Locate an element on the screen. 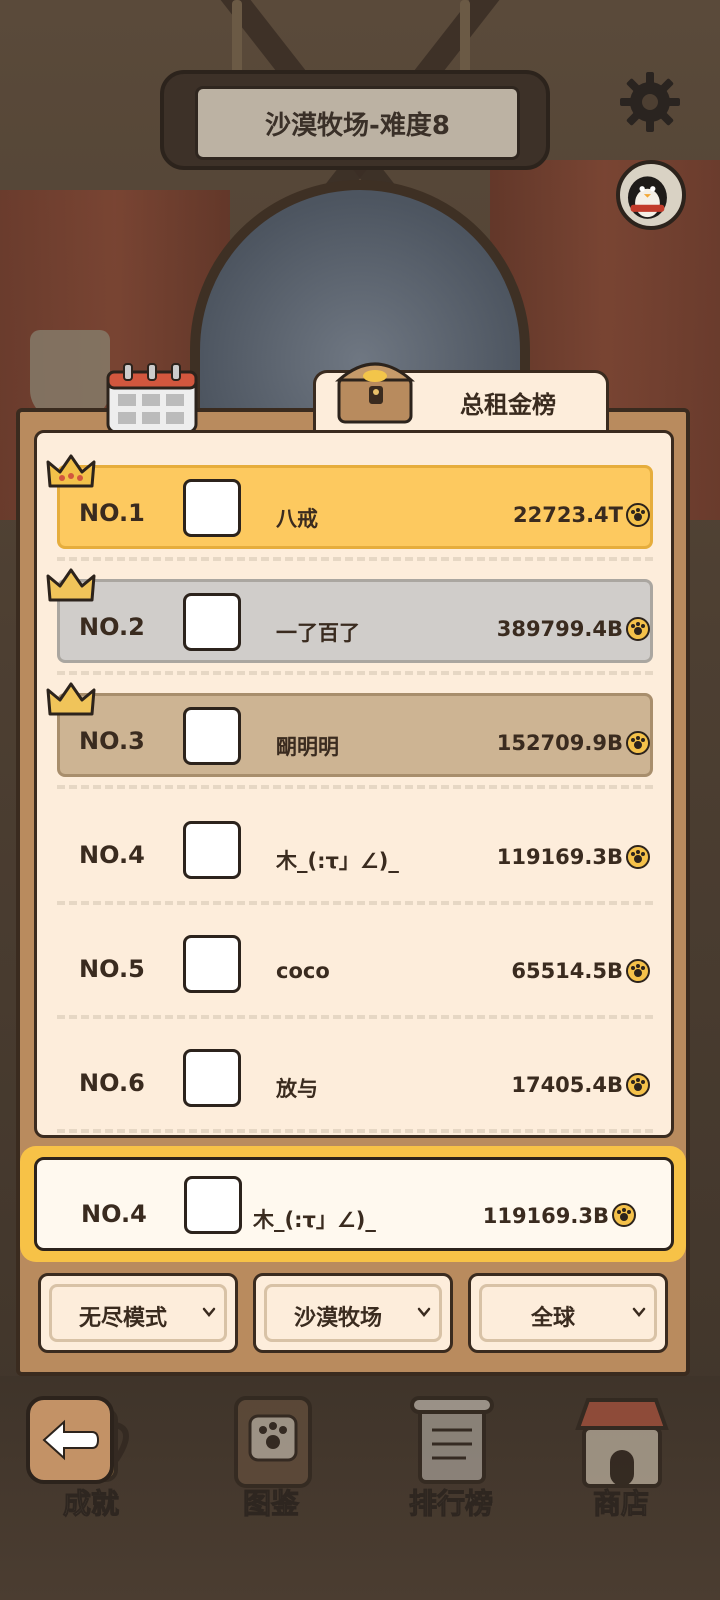  my-name: 木_(:τ」∠)_ is located at coordinates (314, 1220).